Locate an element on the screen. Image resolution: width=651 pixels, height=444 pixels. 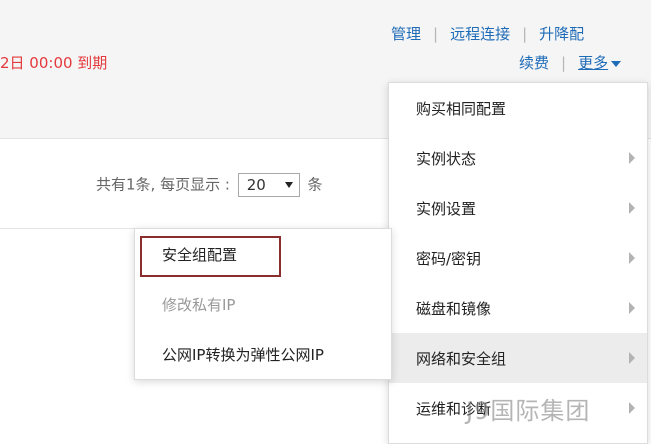
highlight-annotation-box is located at coordinates (210, 256).